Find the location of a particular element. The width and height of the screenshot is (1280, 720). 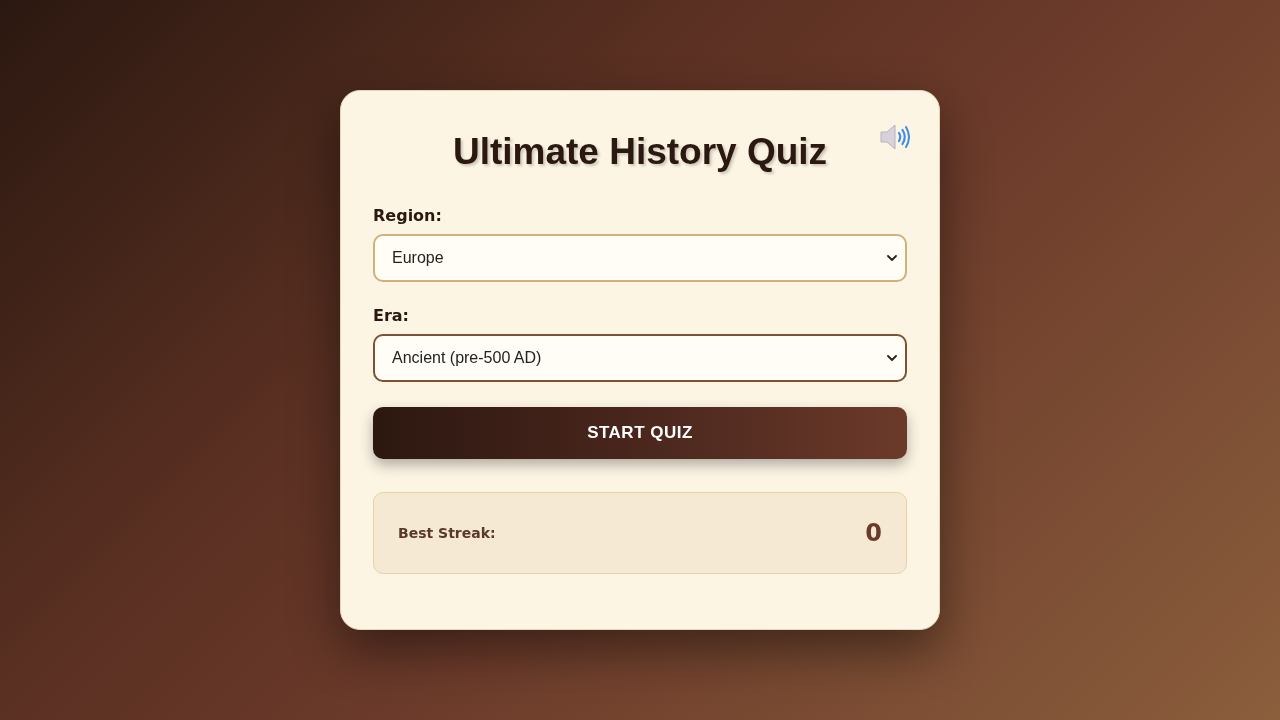

quiz-title: Ultimate History Quiz is located at coordinates (640, 152).